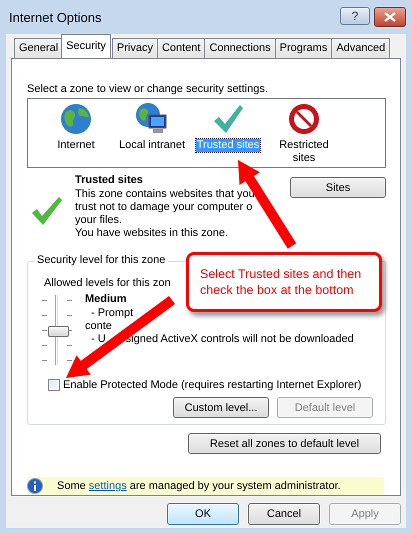  Describe the element at coordinates (98, 326) in the screenshot. I see `level-description: conte` at that location.